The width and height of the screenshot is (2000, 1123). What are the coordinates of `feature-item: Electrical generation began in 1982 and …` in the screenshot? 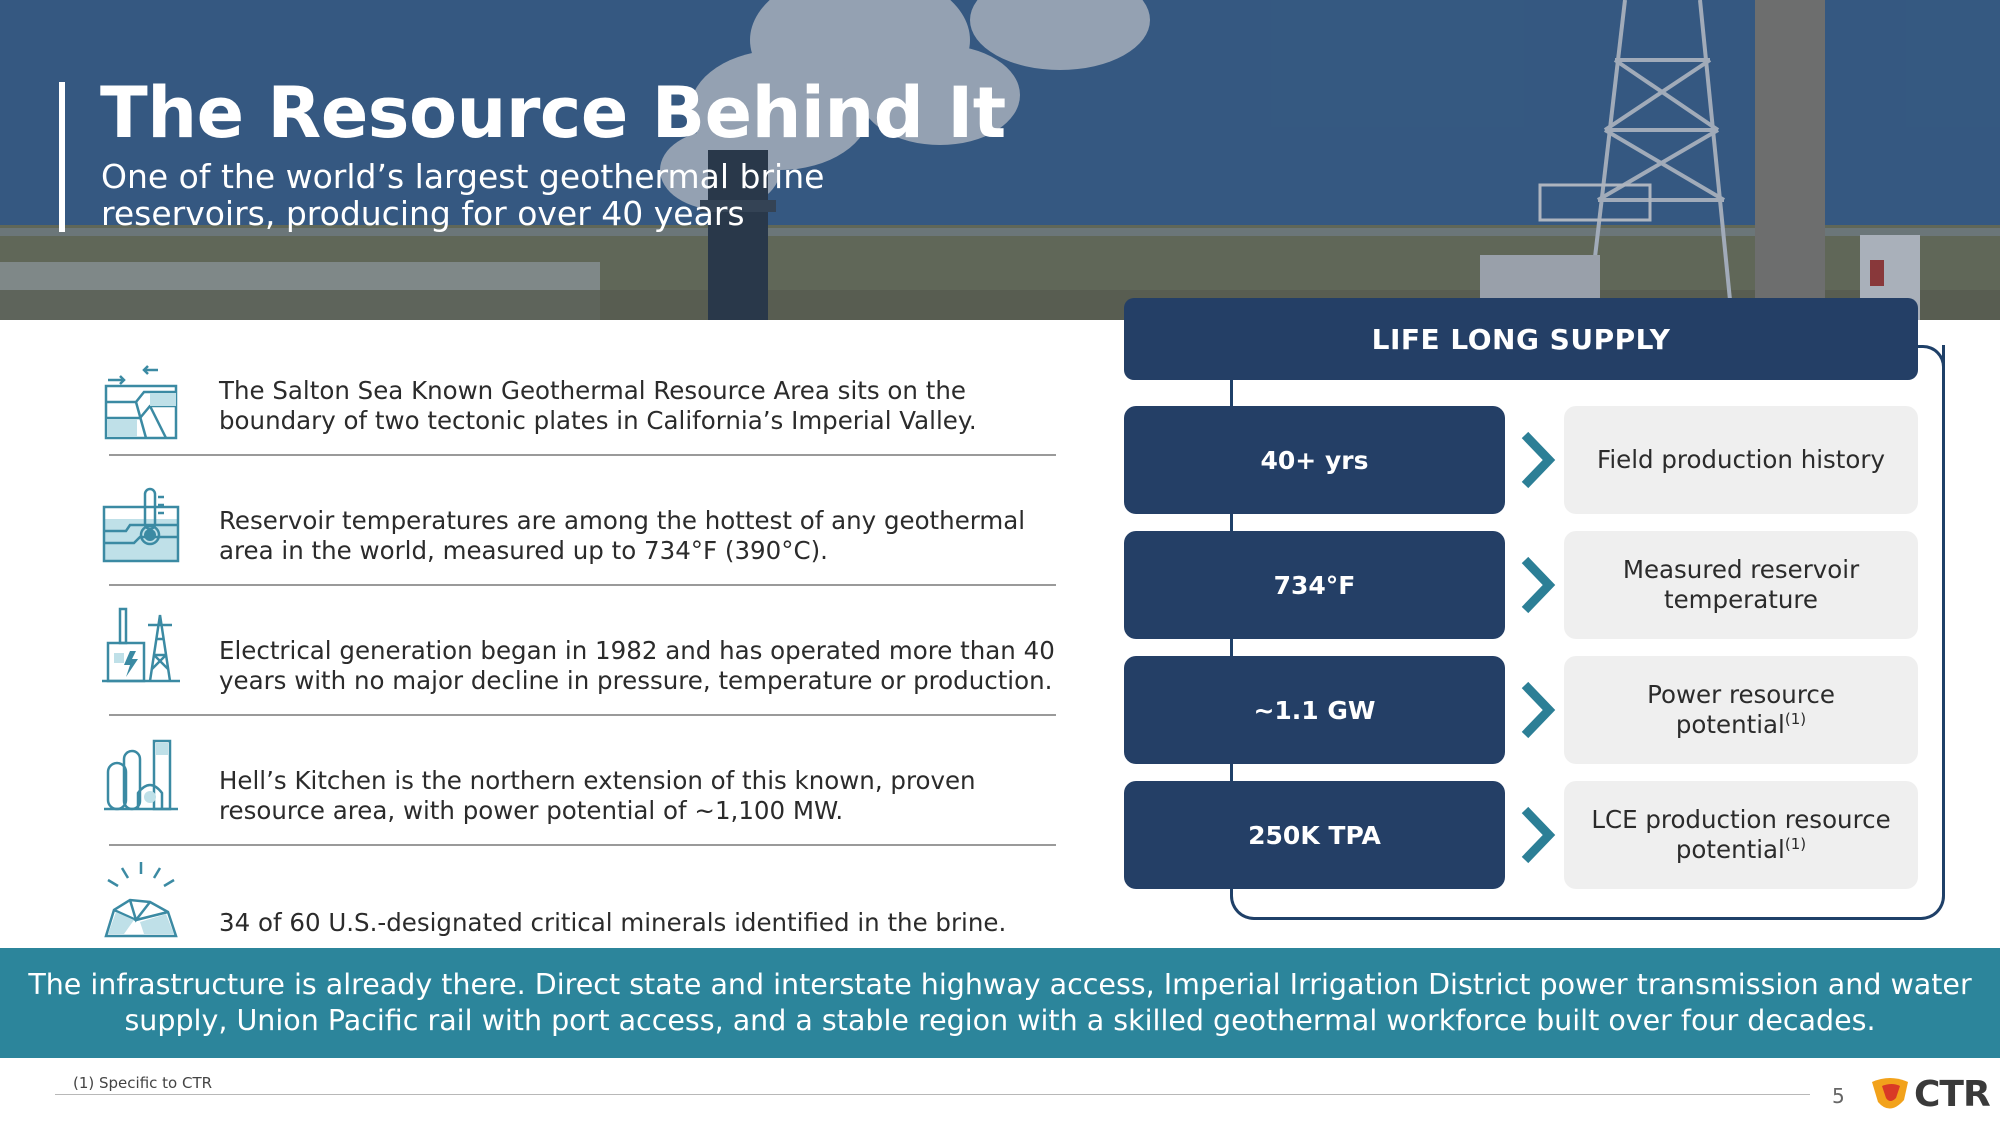 It's located at (580, 665).